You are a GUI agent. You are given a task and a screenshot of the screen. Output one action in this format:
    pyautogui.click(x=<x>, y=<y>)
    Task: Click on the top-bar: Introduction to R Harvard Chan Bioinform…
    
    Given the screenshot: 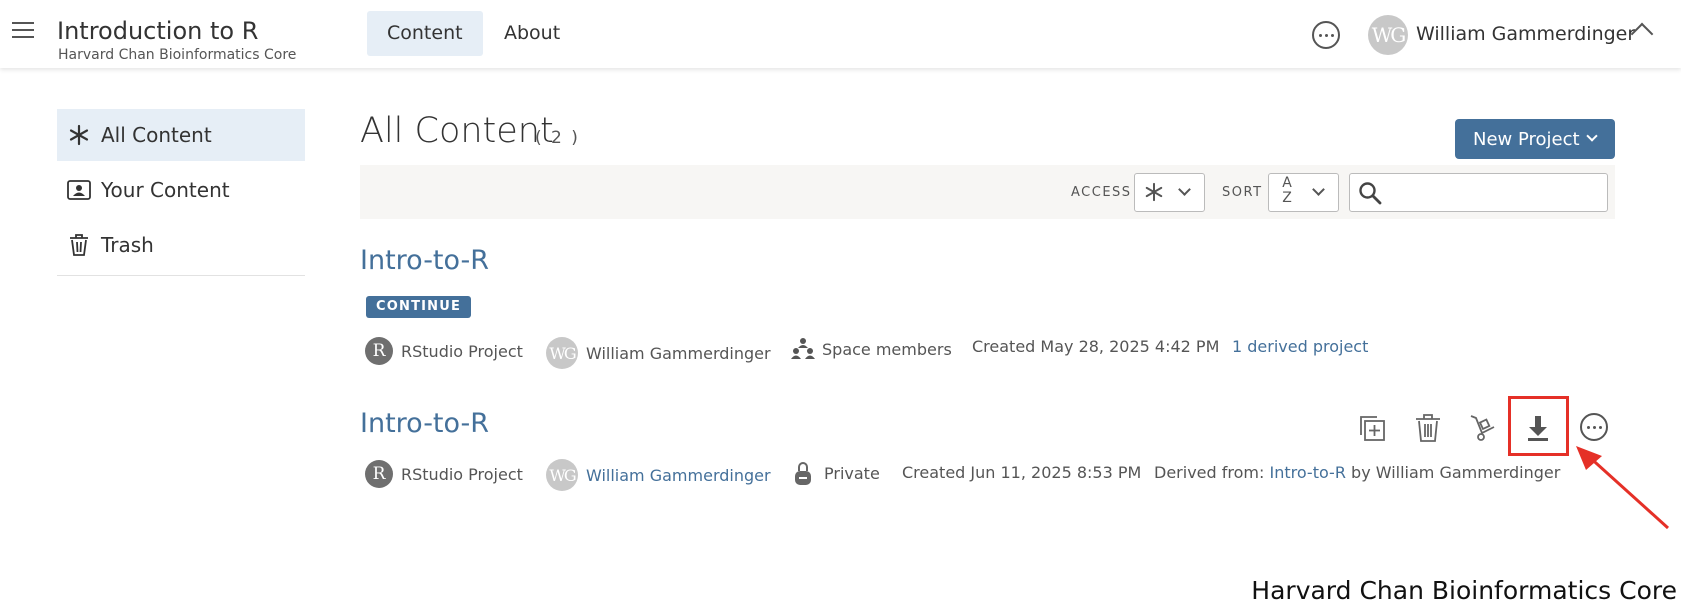 What is the action you would take?
    pyautogui.click(x=840, y=34)
    